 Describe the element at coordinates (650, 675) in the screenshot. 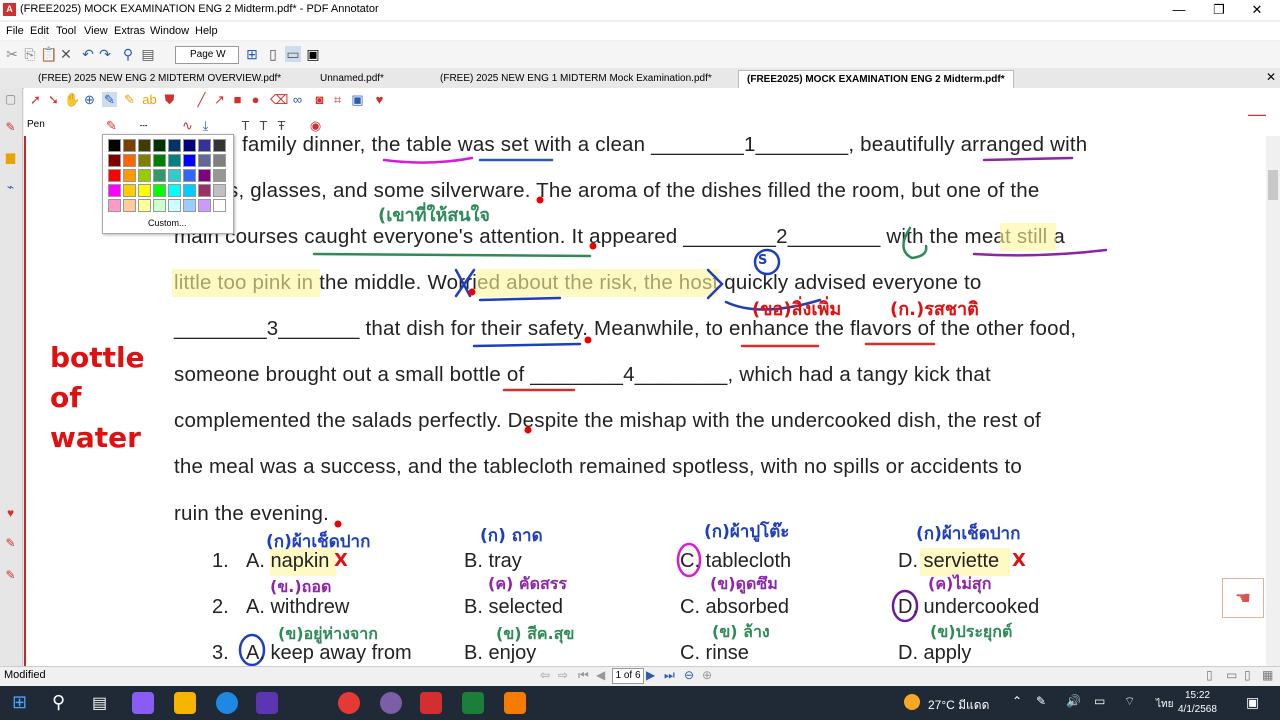

I see `next-page-icon: ▶` at that location.